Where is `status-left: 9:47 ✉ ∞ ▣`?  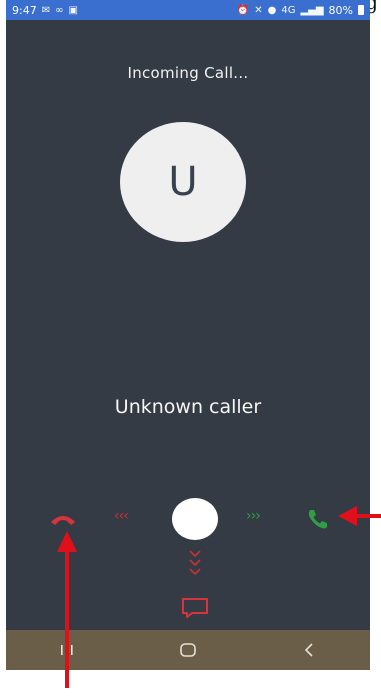
status-left: 9:47 ✉ ∞ ▣ is located at coordinates (45, 10).